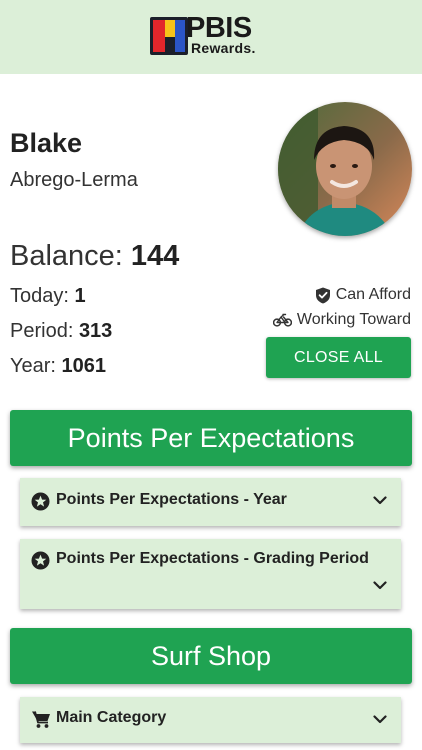 This screenshot has width=422, height=750. What do you see at coordinates (210, 574) in the screenshot?
I see `accordion-expectations-grading-period: Points Per Expectations - Grading Period` at bounding box center [210, 574].